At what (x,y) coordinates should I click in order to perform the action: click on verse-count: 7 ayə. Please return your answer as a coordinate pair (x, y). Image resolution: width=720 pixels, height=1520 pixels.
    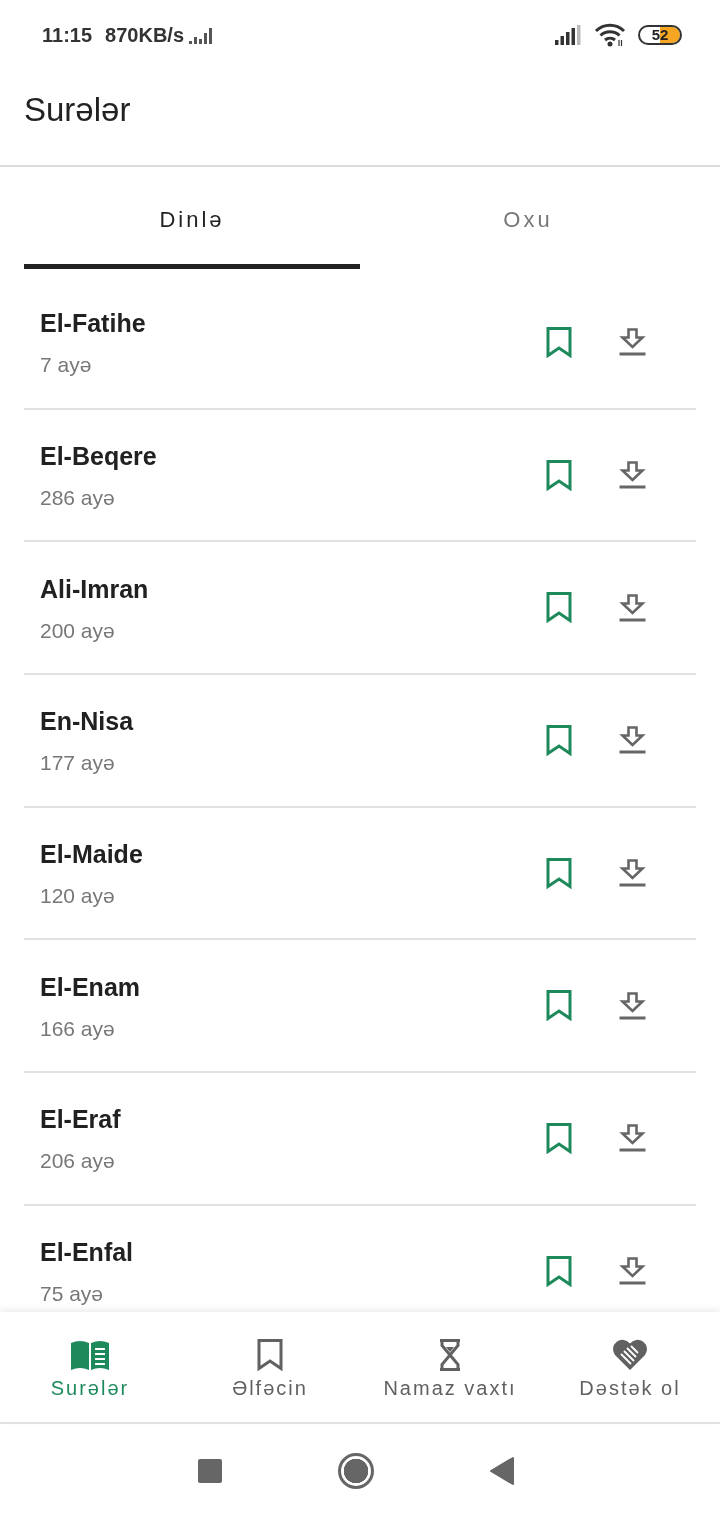
    Looking at the image, I should click on (66, 365).